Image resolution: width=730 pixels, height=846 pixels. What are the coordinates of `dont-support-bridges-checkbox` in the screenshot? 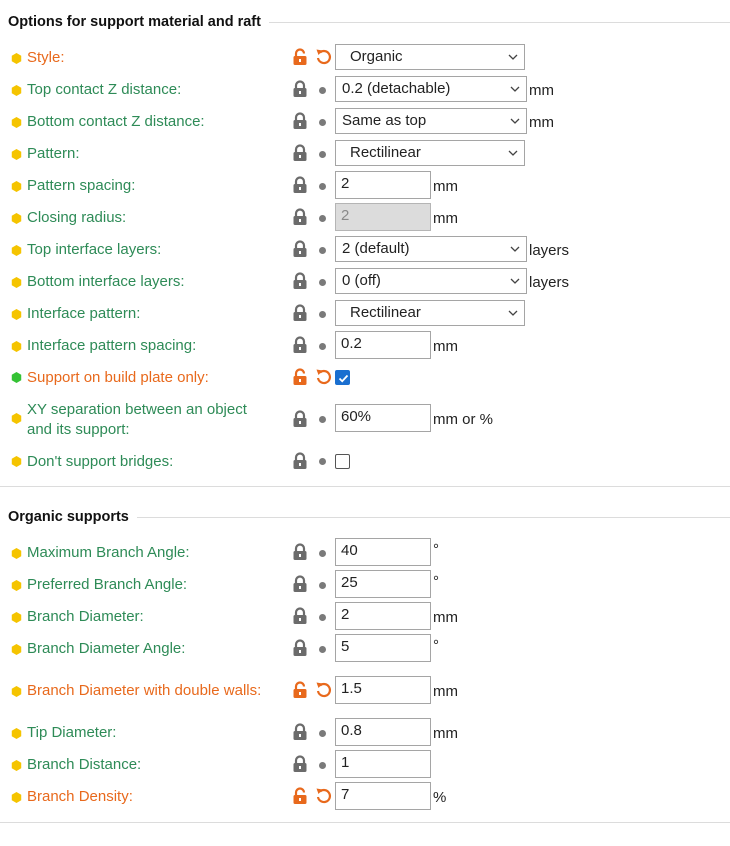 It's located at (342, 461).